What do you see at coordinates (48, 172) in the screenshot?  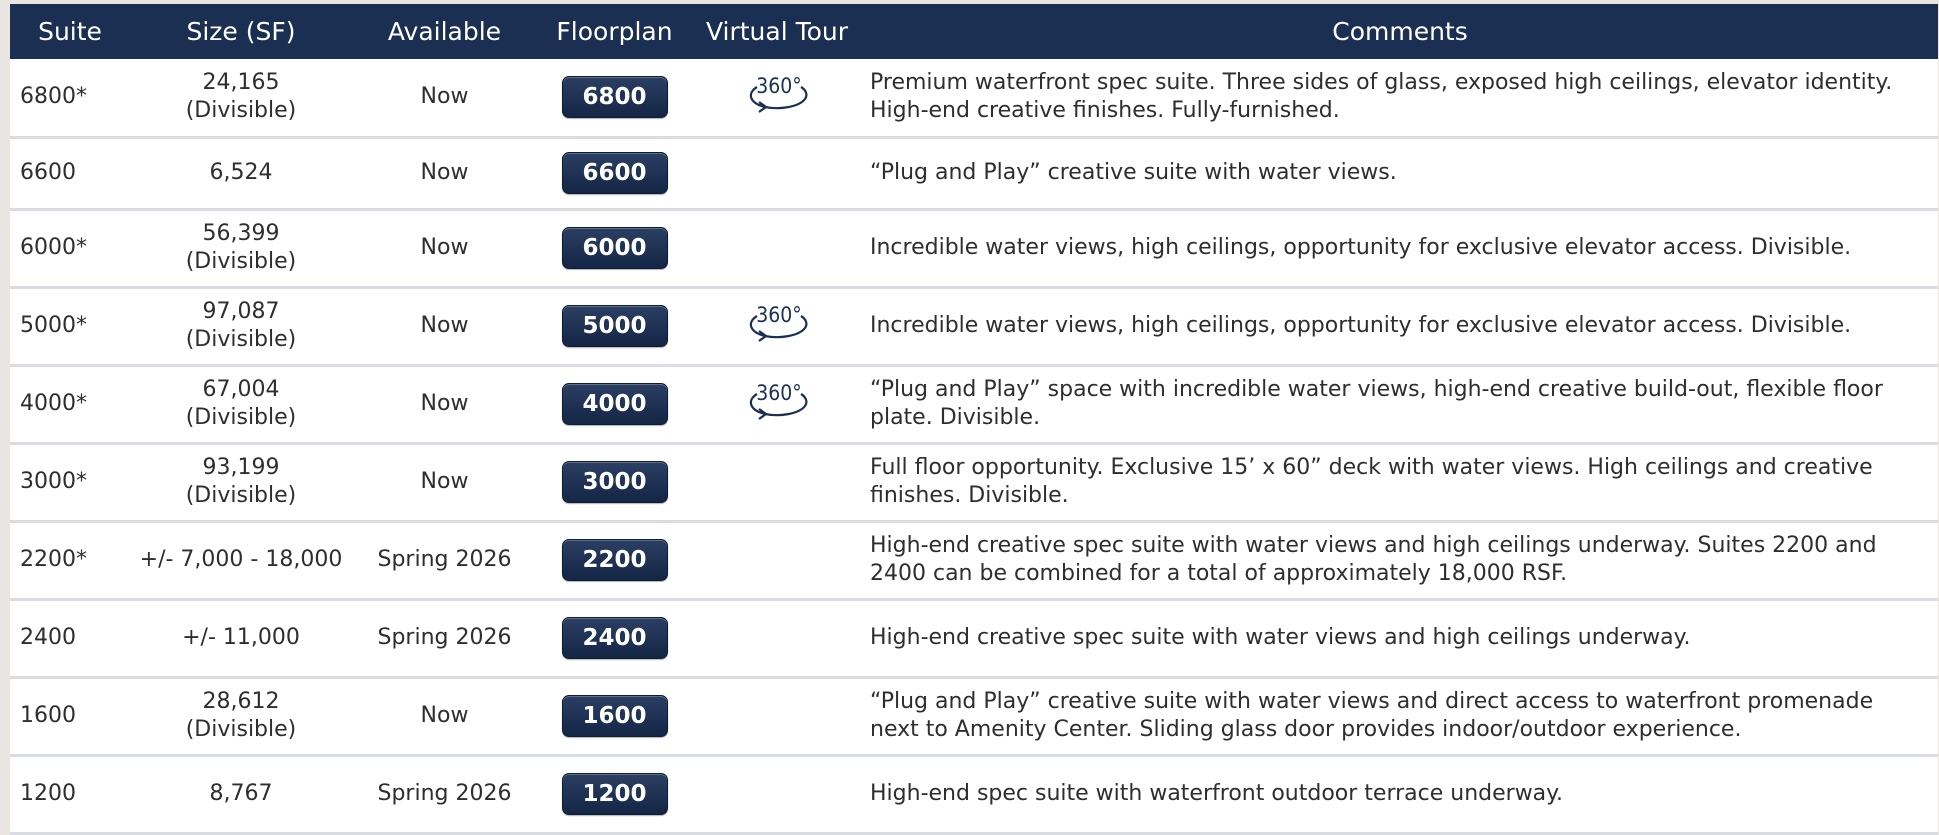 I see `suite-cell: 6600` at bounding box center [48, 172].